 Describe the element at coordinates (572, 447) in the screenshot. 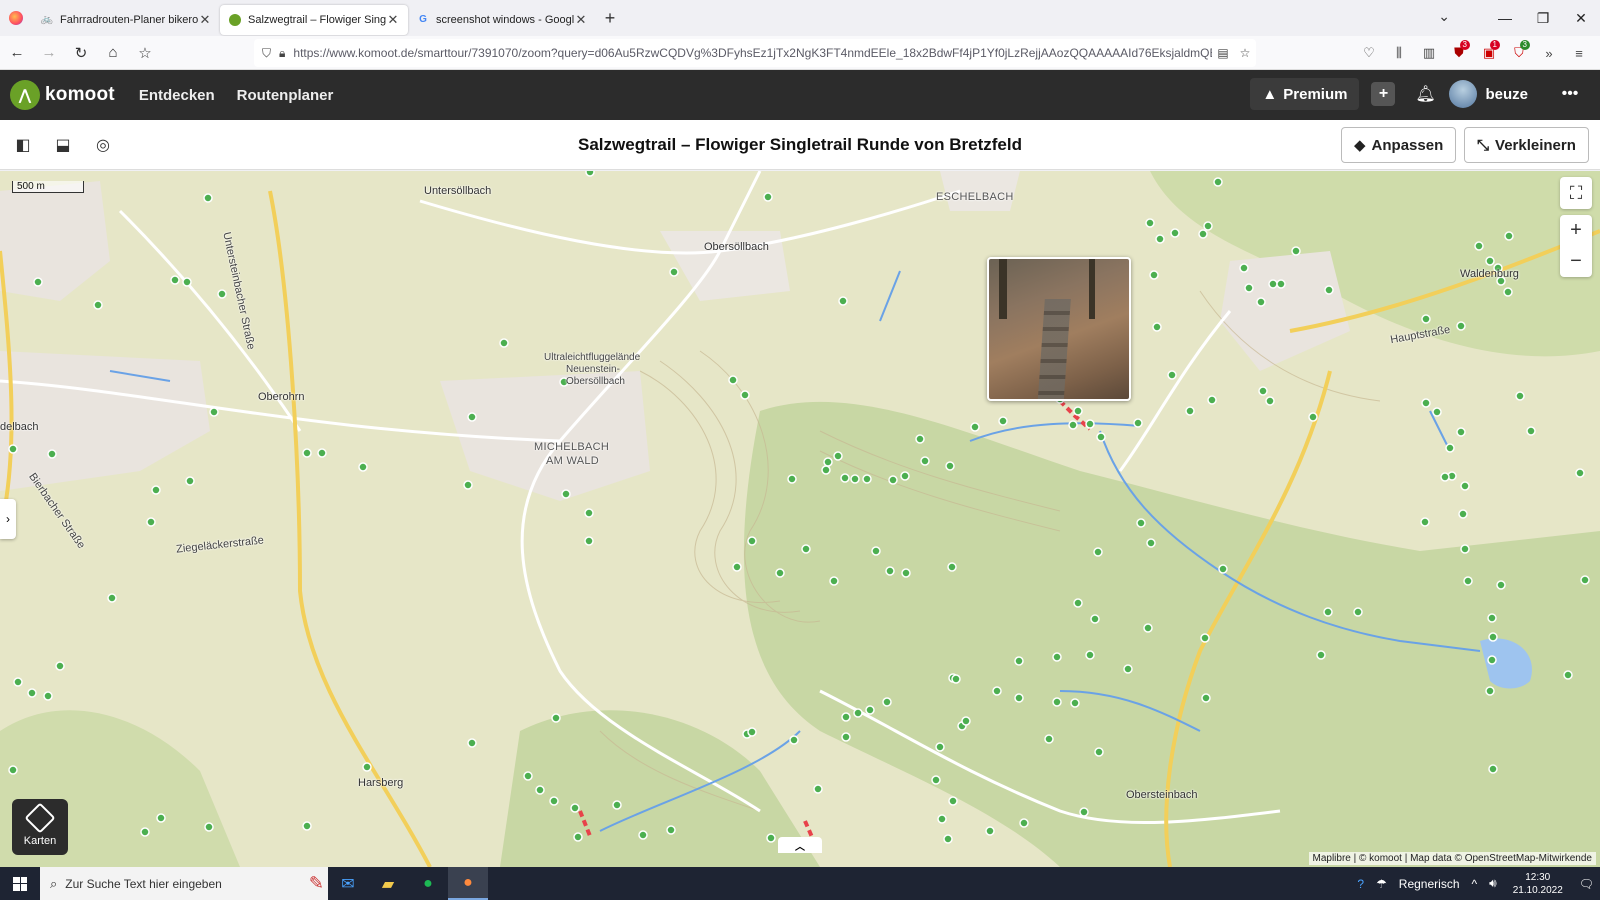

I see `map-label-michelbach: MICHELBACH` at that location.